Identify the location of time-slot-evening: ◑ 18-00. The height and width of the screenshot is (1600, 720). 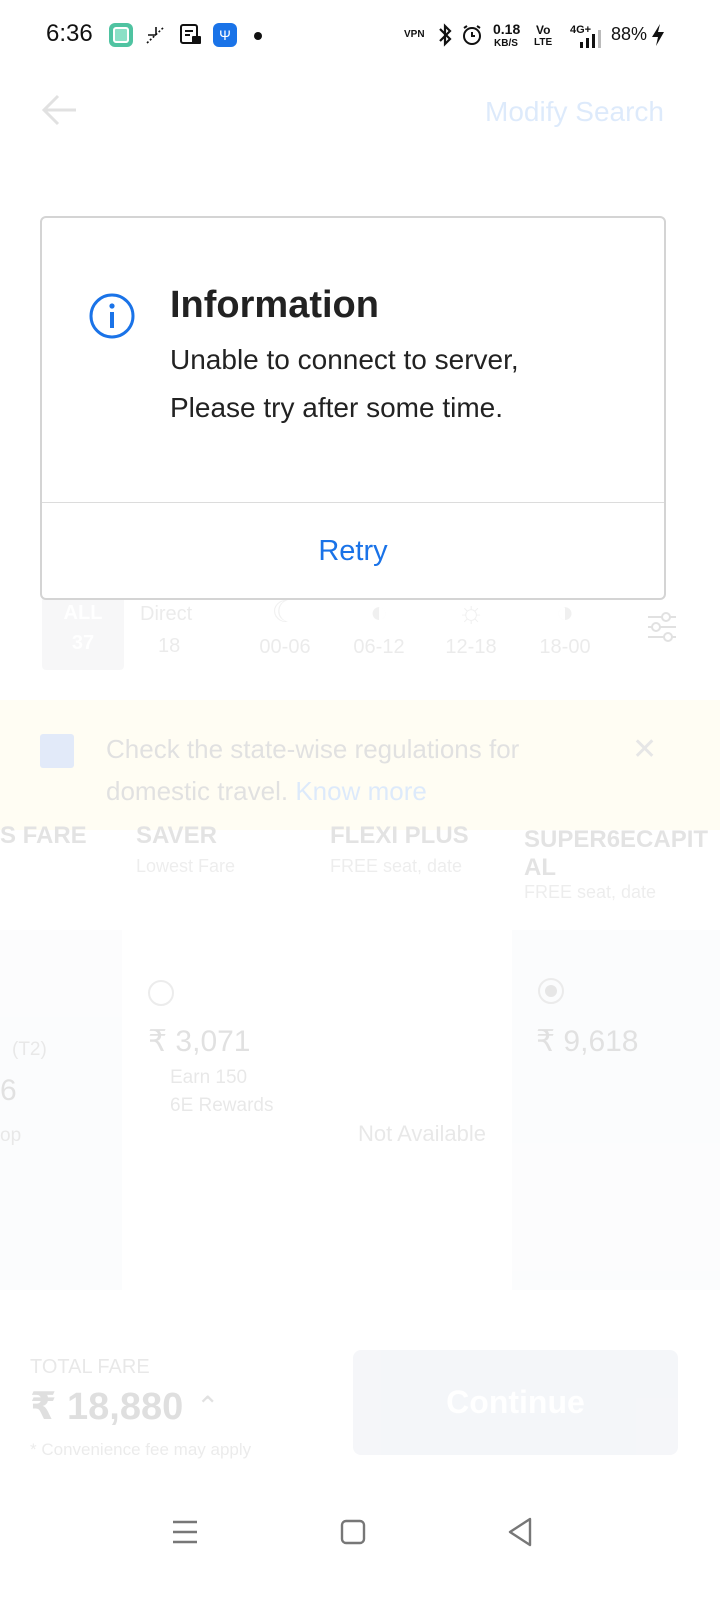
(565, 624).